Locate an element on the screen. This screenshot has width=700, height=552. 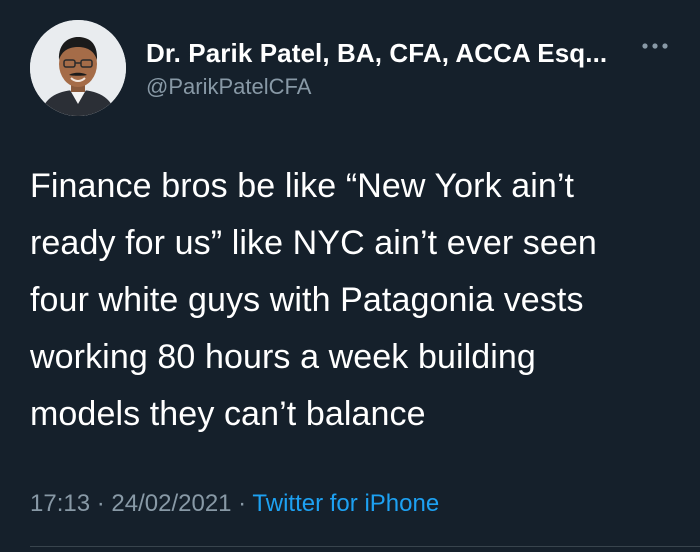
tweet-text-line: models they can’t balance is located at coordinates (228, 414).